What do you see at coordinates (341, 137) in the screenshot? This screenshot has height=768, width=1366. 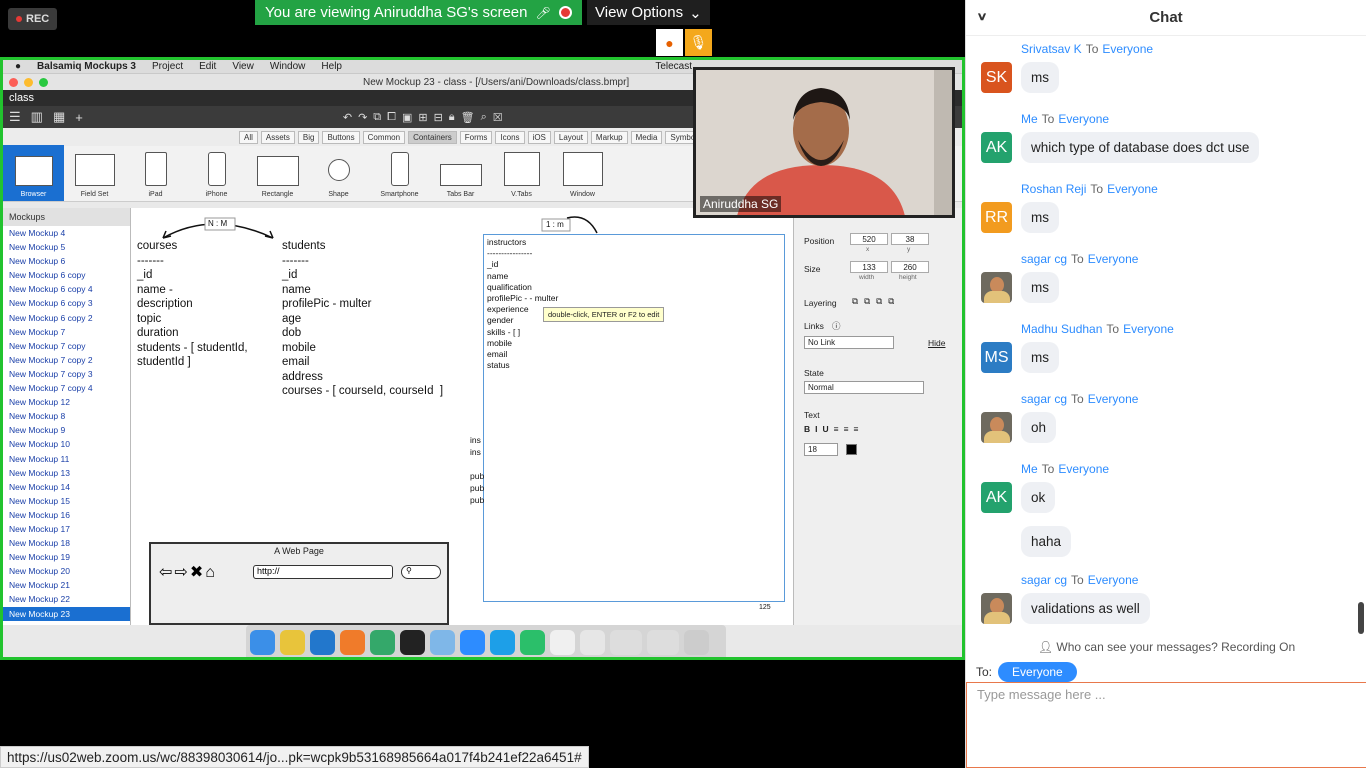 I see `ctab-buttons: Buttons` at bounding box center [341, 137].